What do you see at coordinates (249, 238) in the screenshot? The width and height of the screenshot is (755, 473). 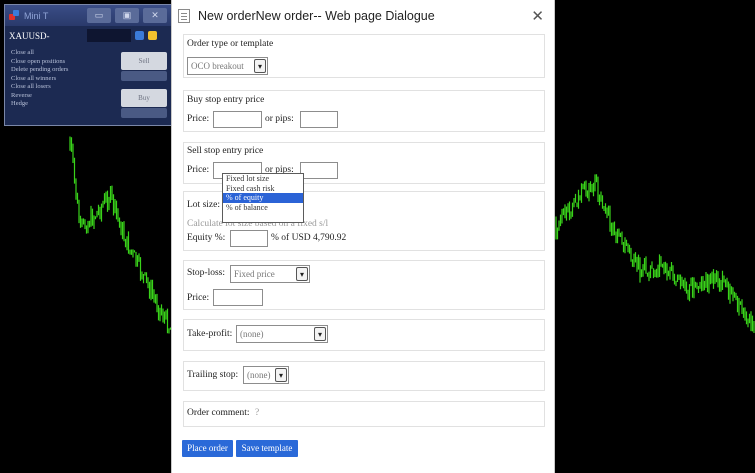 I see `equity-percent-input` at bounding box center [249, 238].